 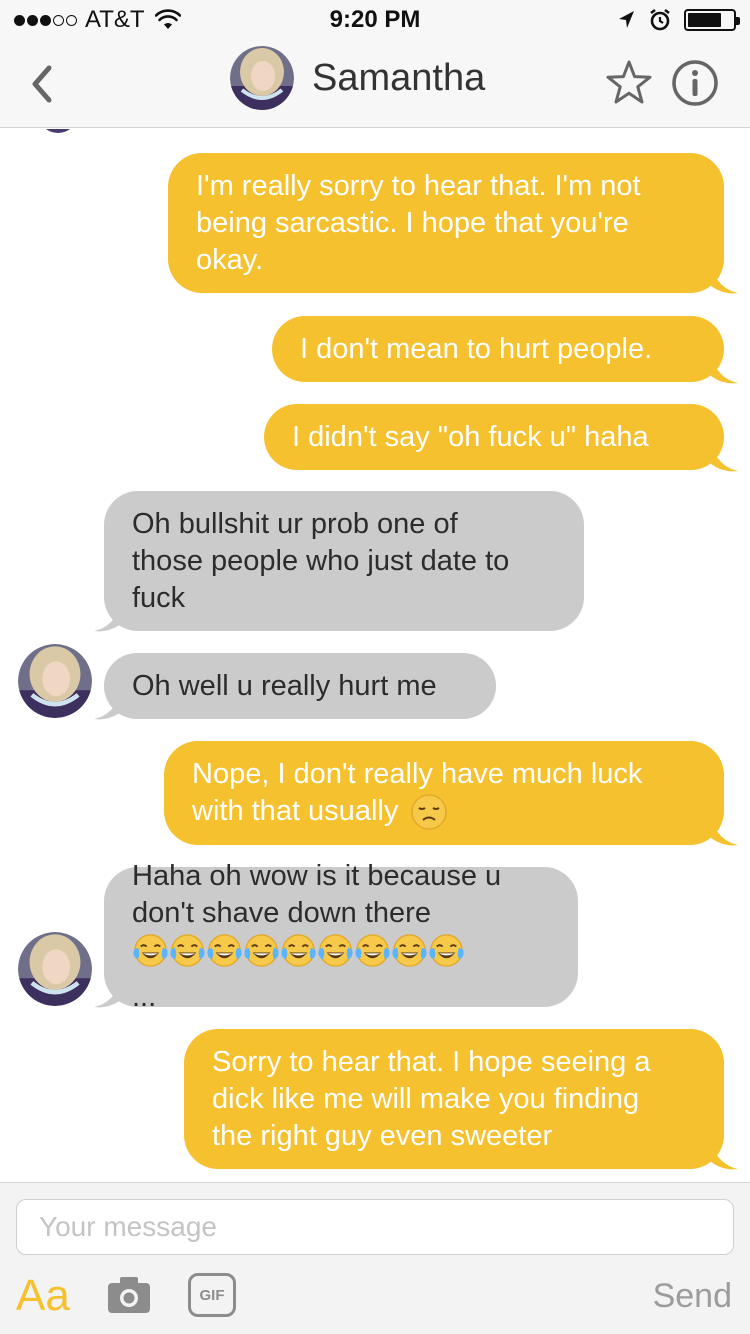 I want to click on back-button, so click(x=42, y=84).